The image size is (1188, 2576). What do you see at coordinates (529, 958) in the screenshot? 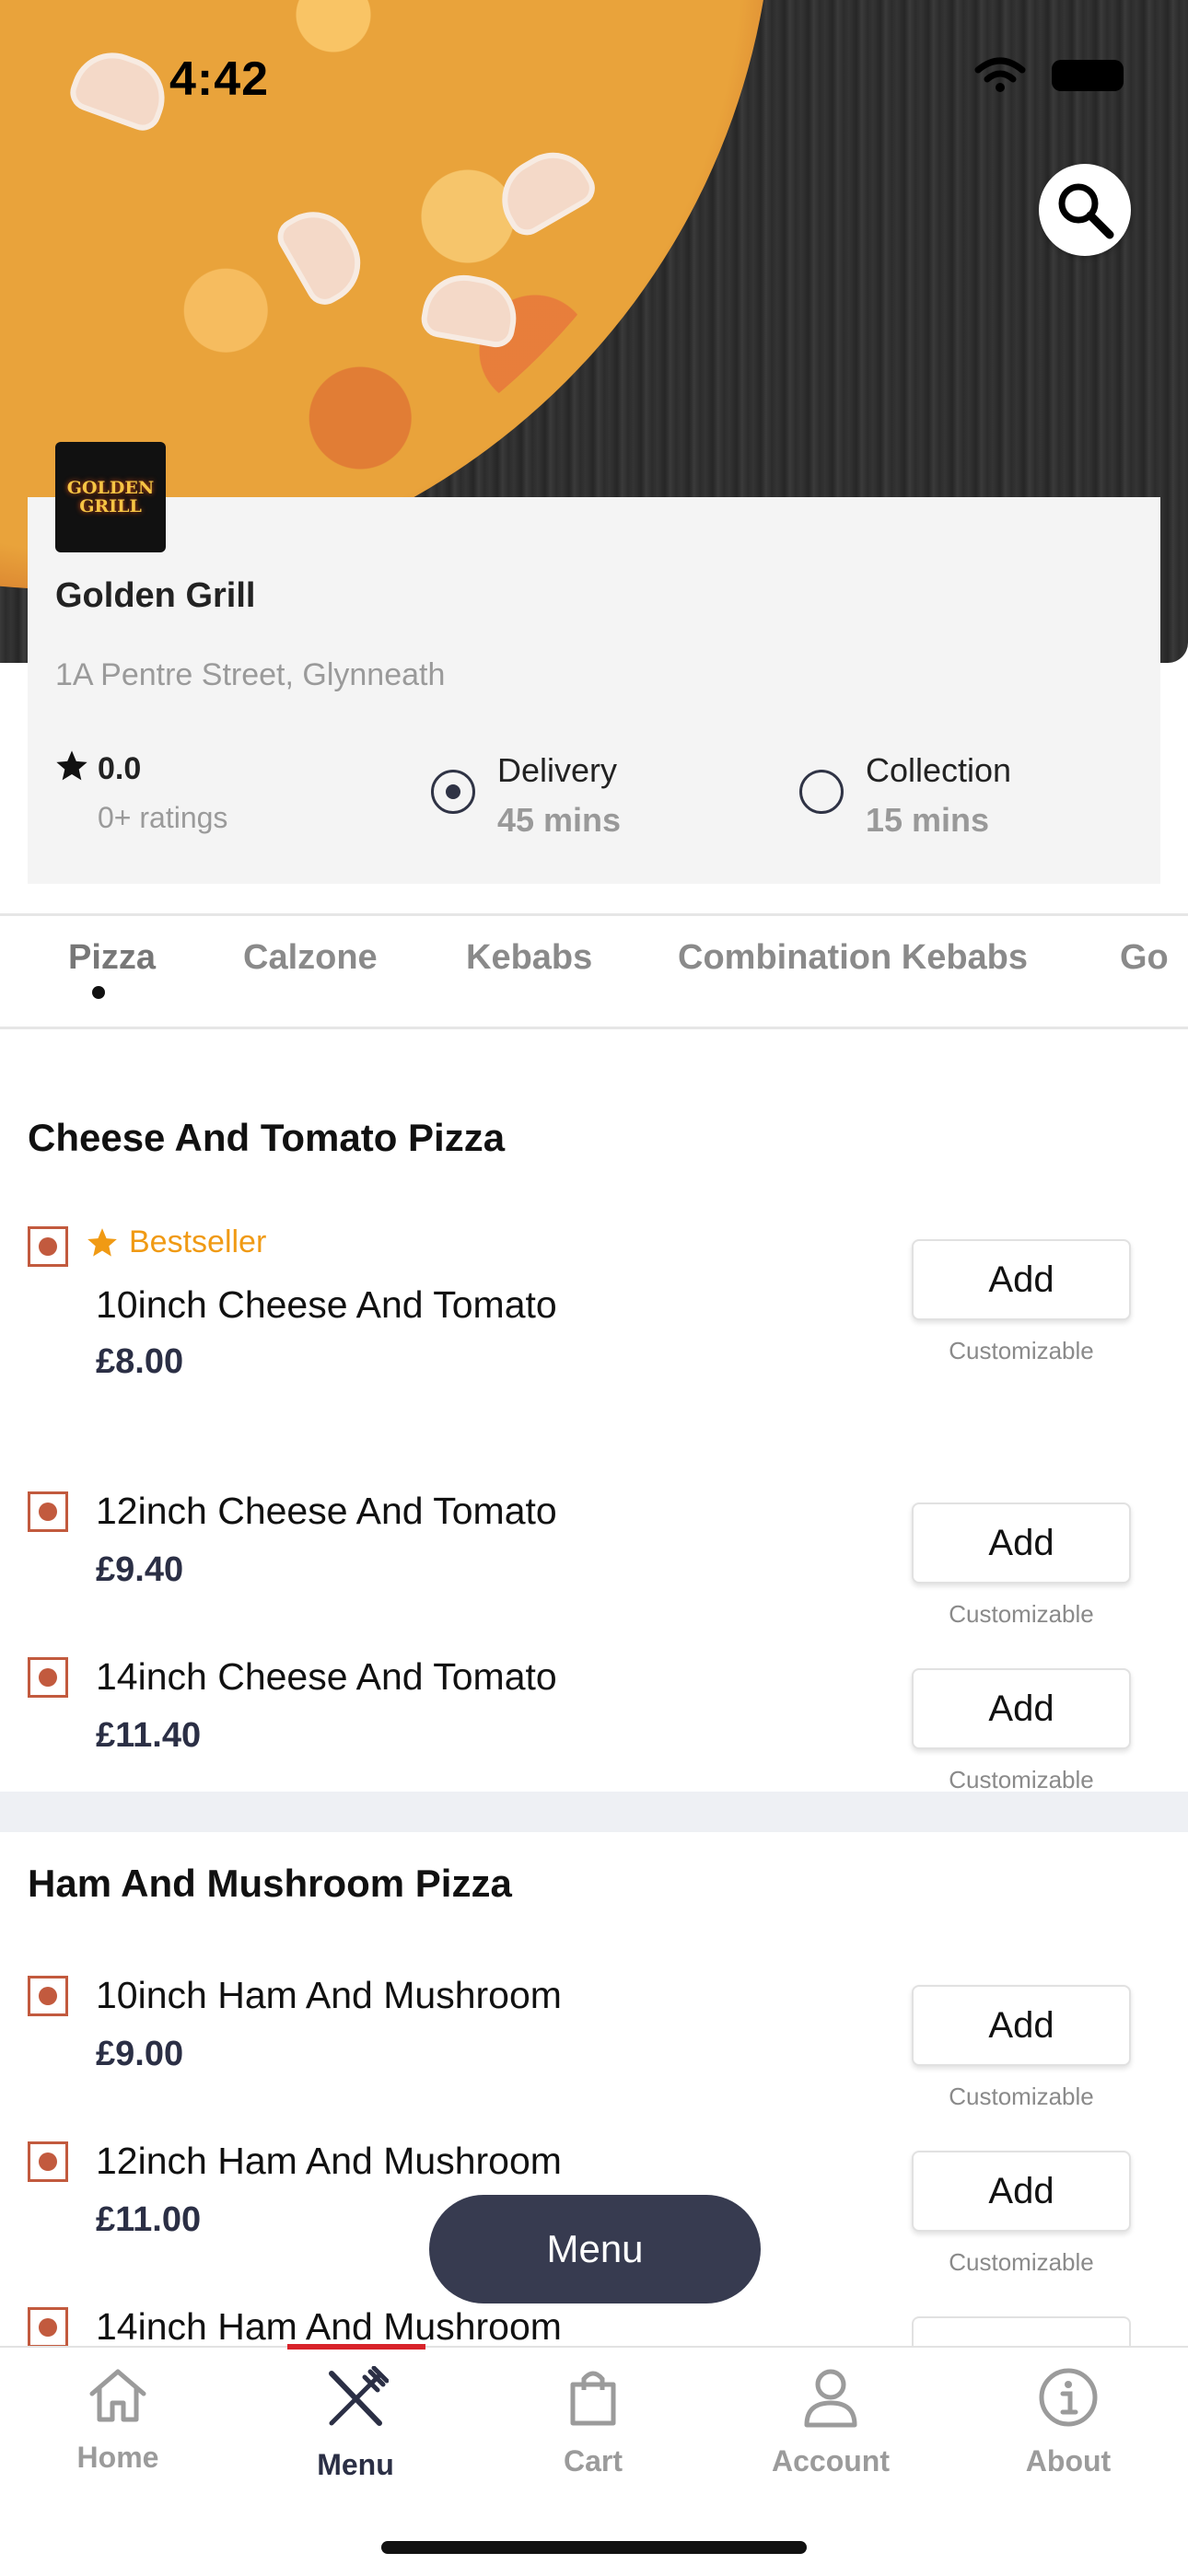
I see `tab-kebabs: Kebabs` at bounding box center [529, 958].